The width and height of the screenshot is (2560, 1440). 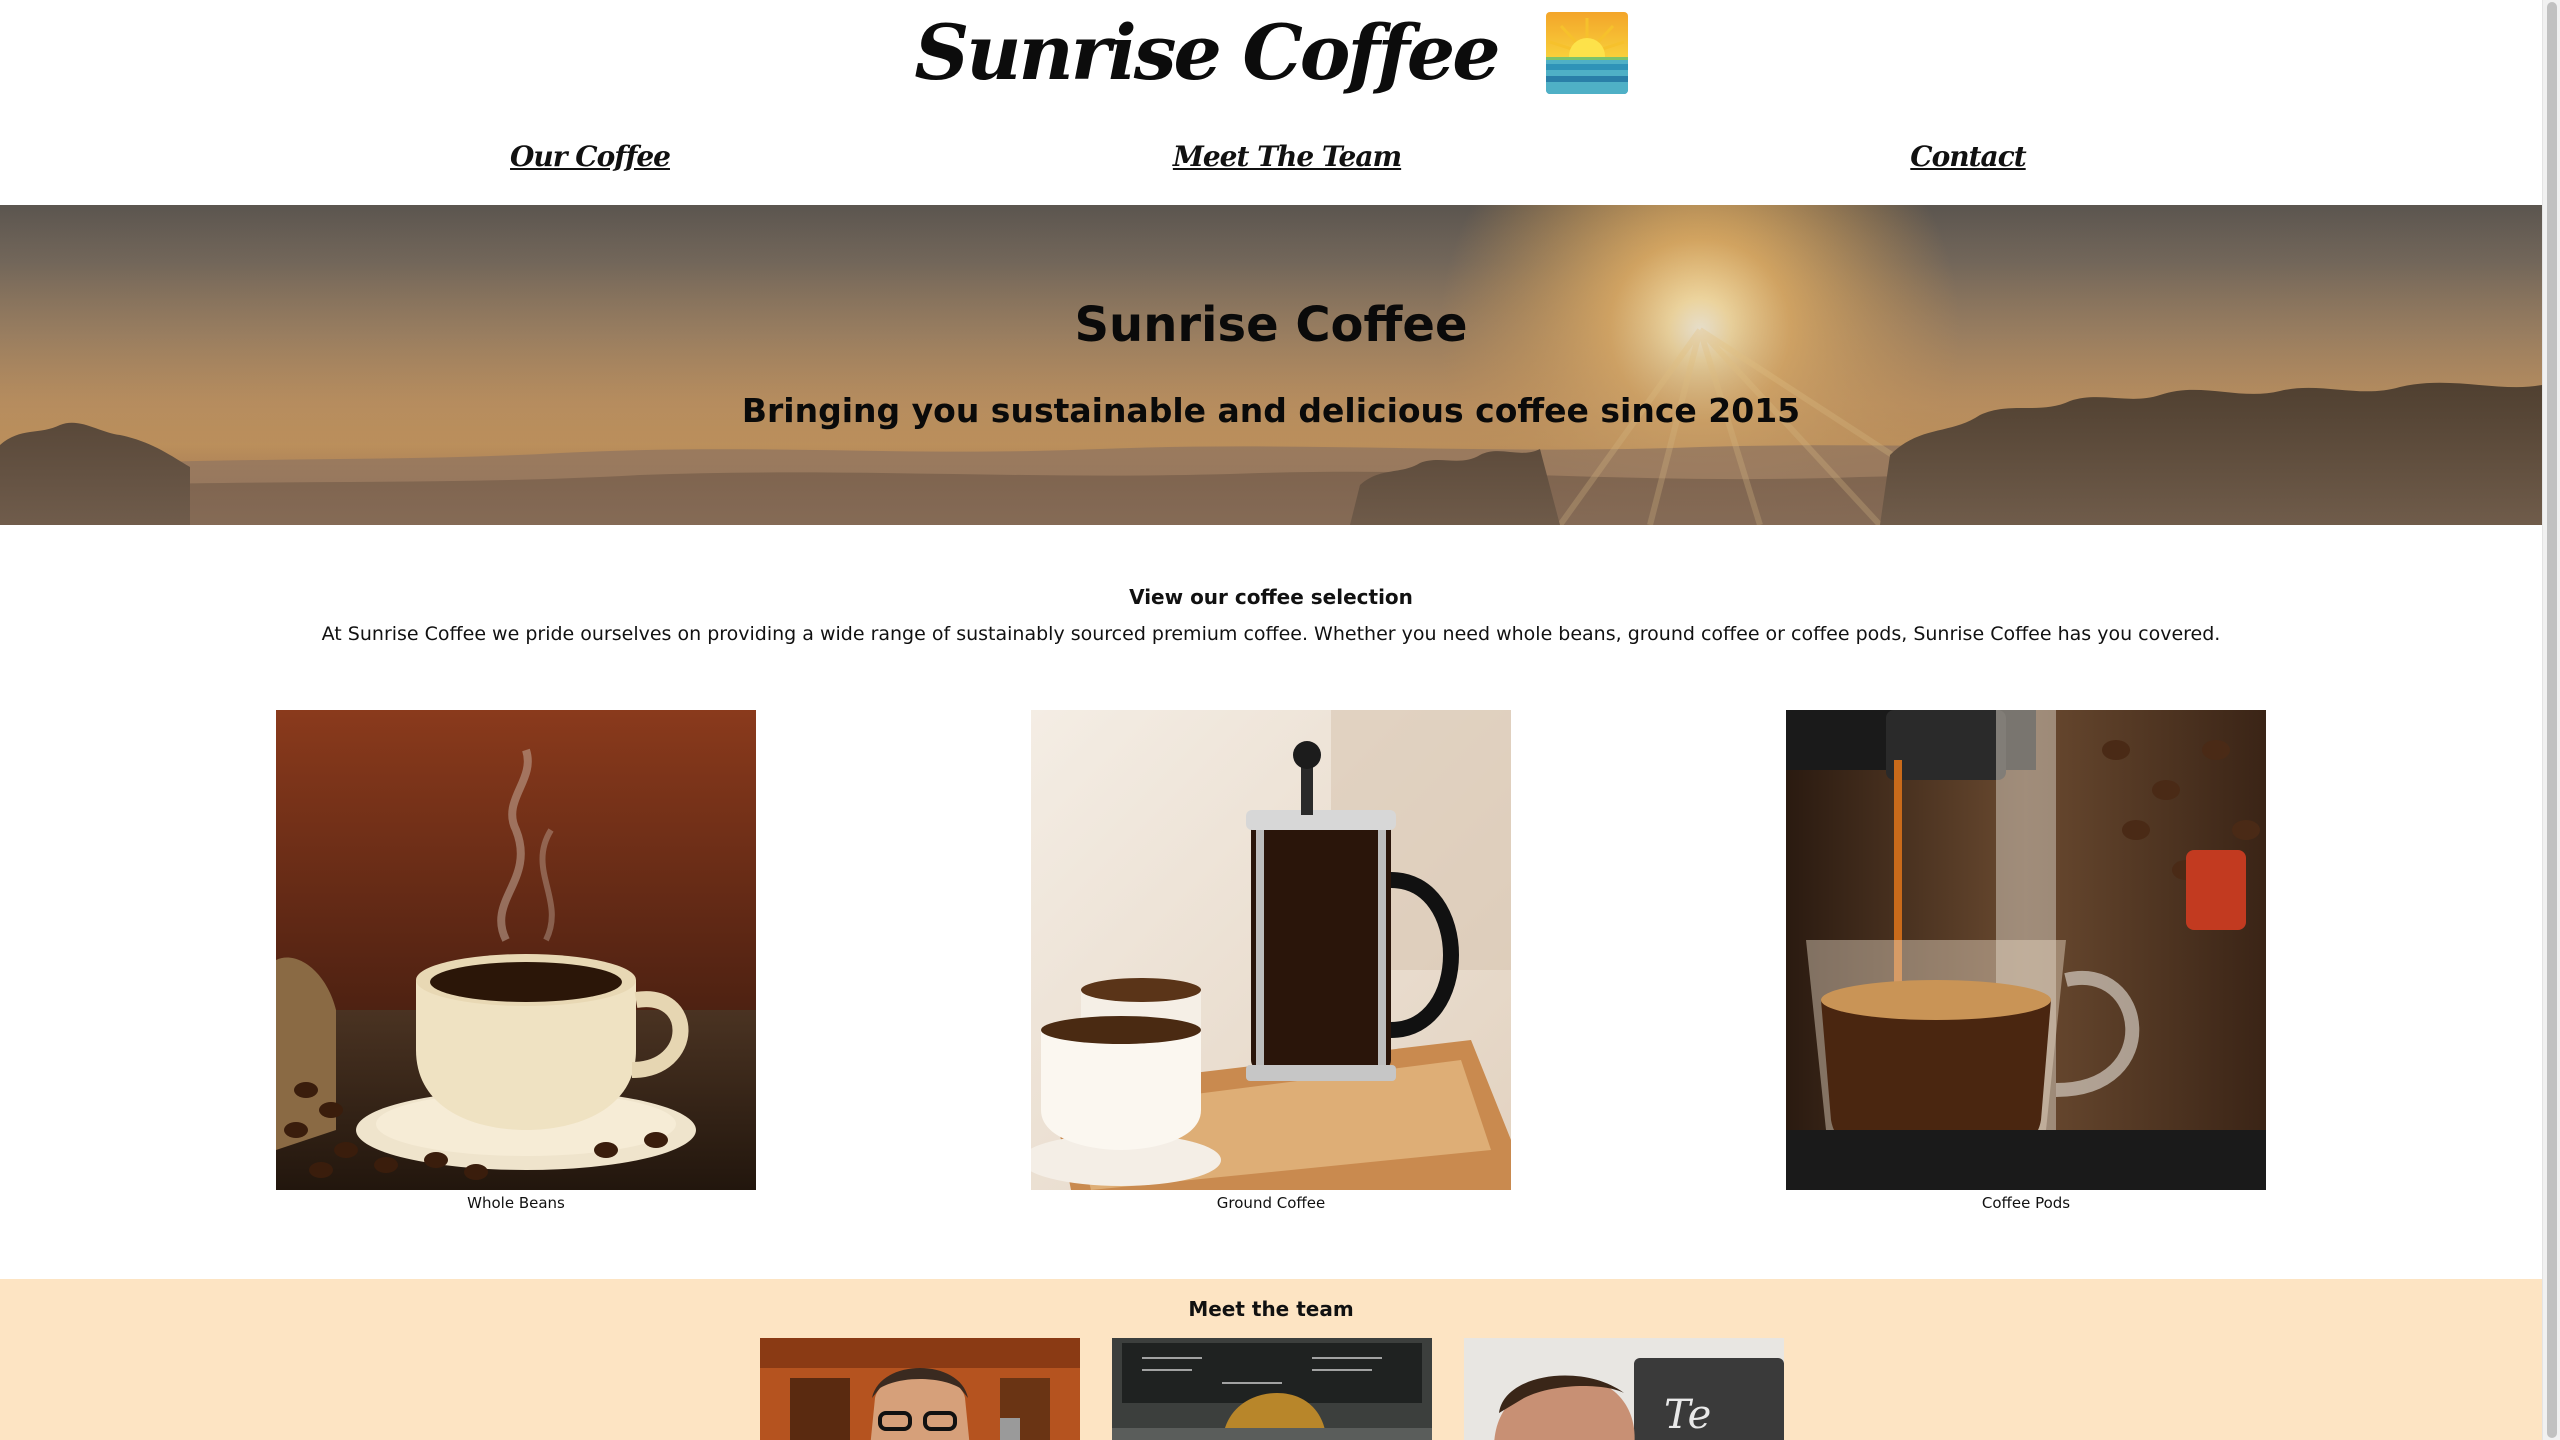 What do you see at coordinates (1624, 1389) in the screenshot?
I see `team-member-photo: Te` at bounding box center [1624, 1389].